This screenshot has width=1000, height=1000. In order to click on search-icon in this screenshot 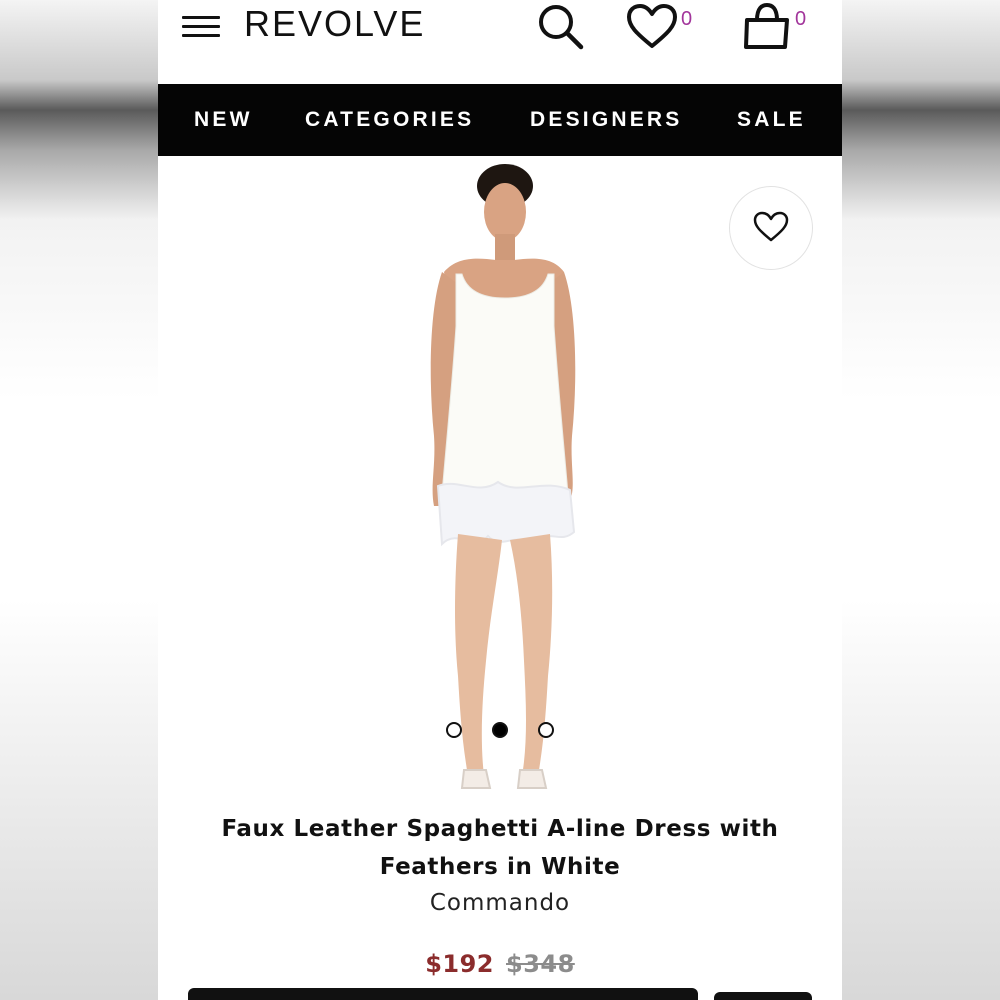, I will do `click(561, 26)`.